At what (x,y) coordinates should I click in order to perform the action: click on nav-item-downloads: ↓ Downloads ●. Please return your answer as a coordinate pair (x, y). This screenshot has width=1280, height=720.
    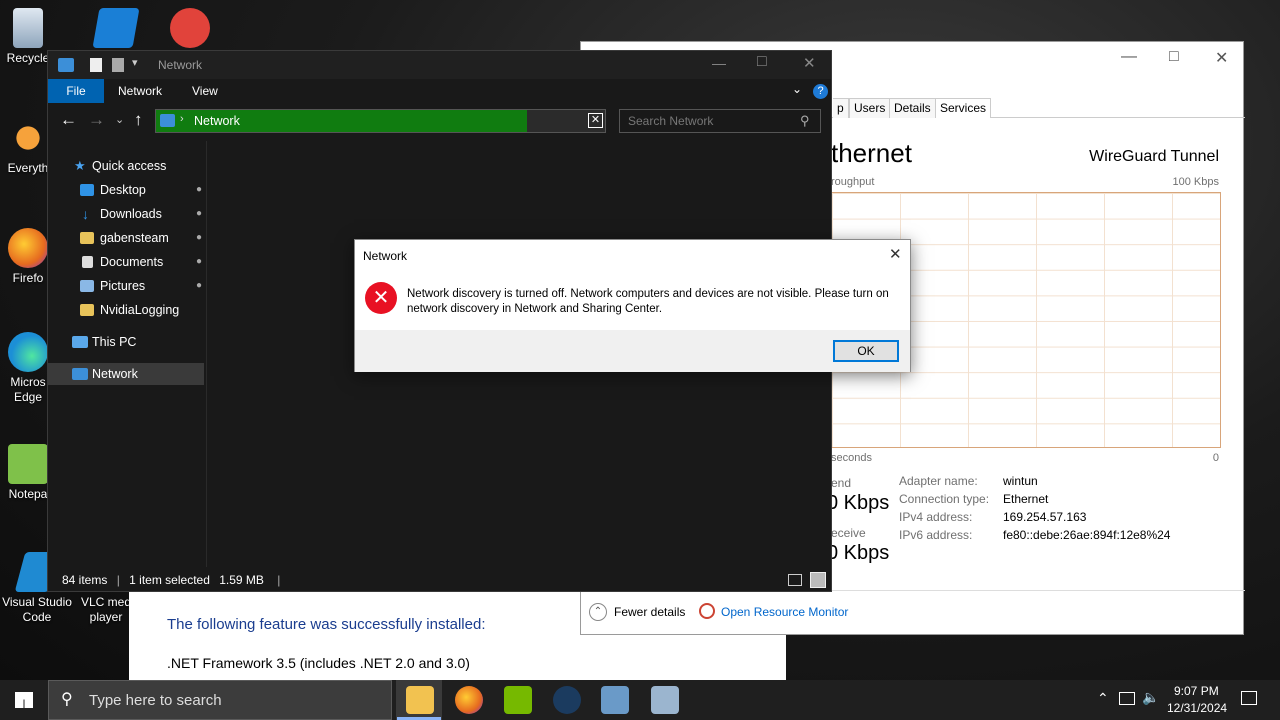
    Looking at the image, I should click on (126, 214).